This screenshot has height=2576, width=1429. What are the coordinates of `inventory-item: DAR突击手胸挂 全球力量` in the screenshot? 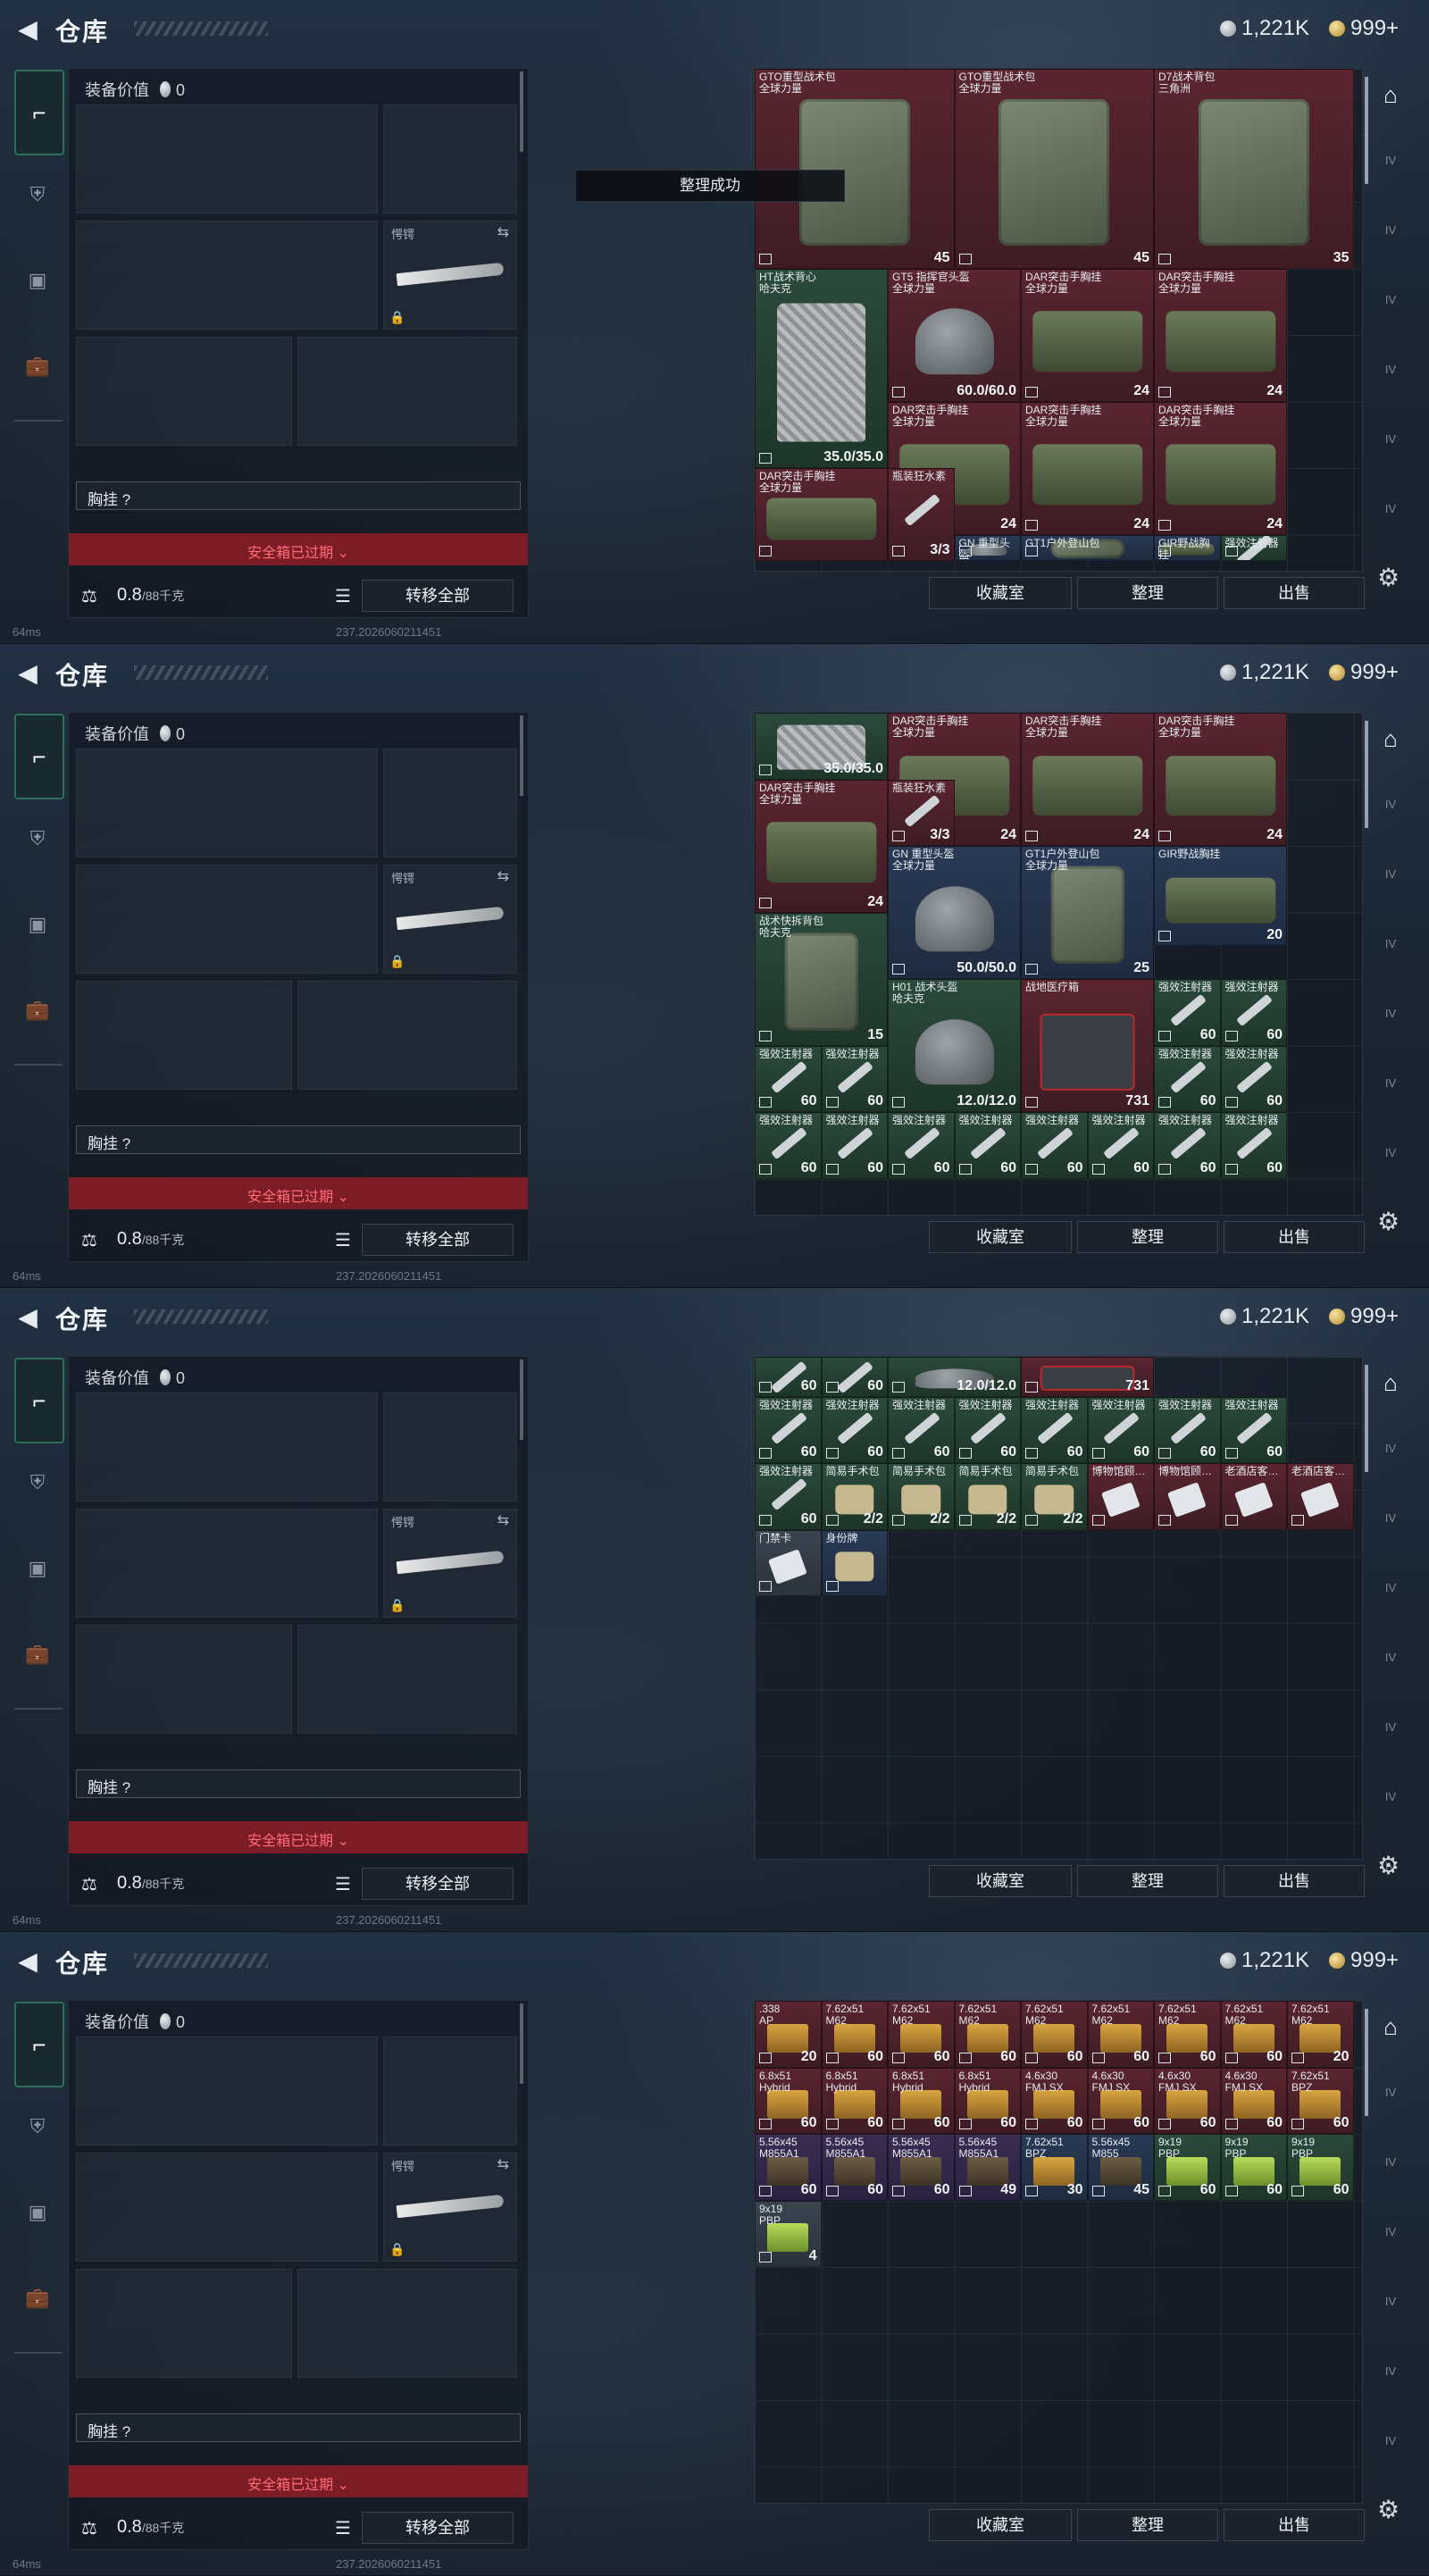 It's located at (821, 515).